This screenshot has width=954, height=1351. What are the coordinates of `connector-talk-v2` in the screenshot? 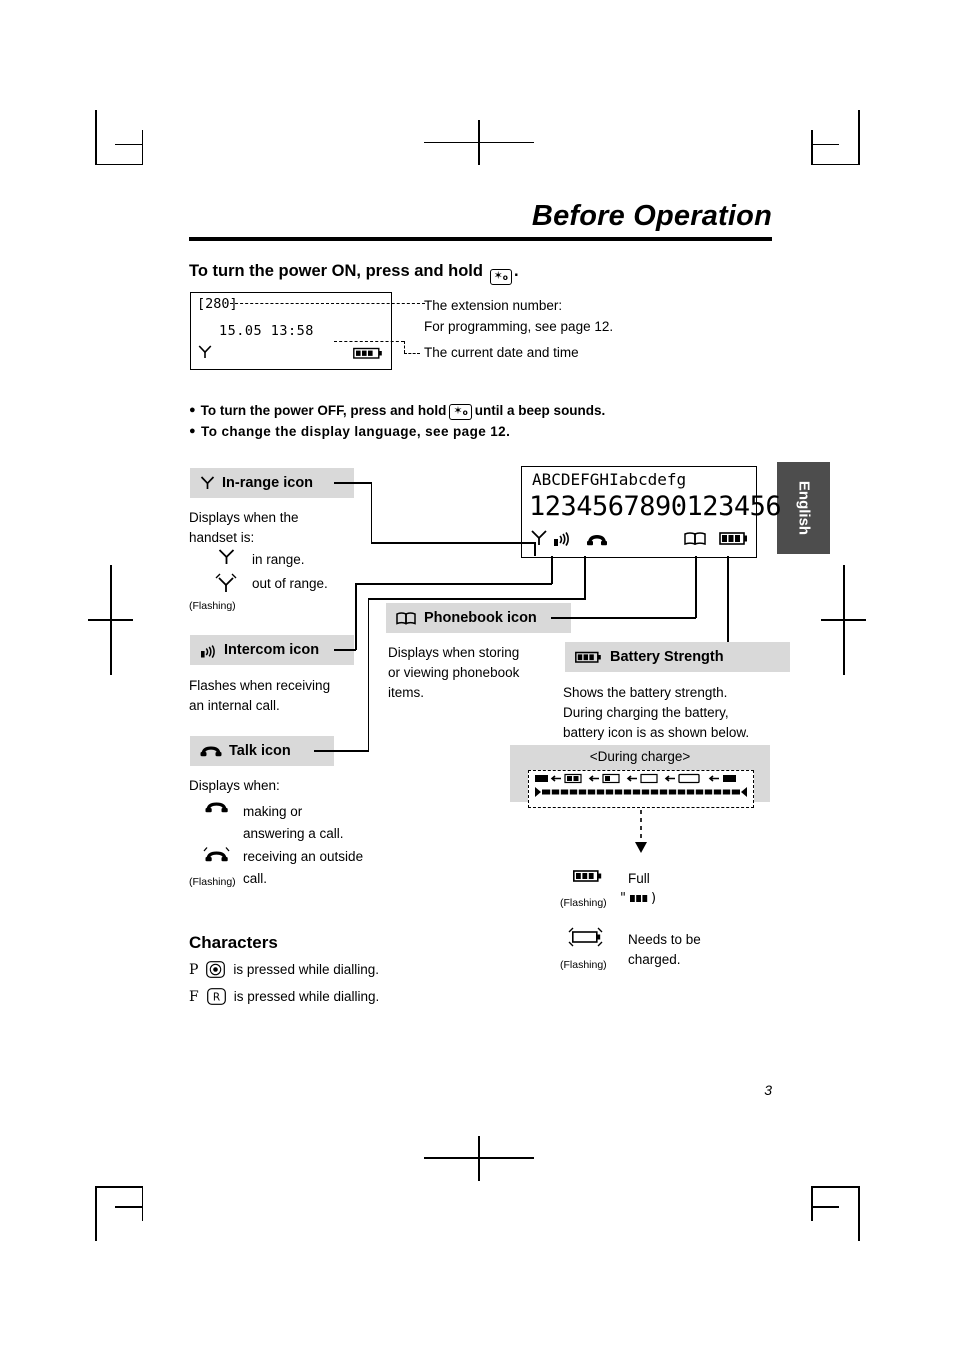 It's located at (585, 577).